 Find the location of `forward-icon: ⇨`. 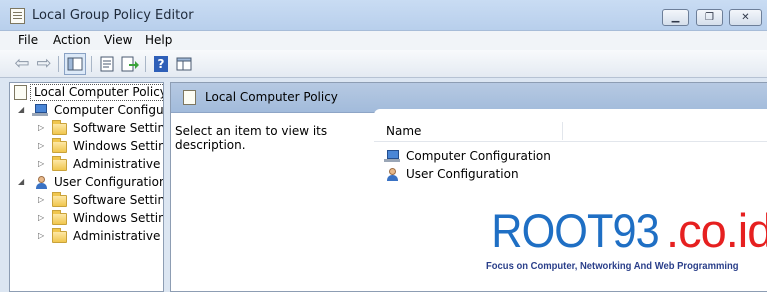

forward-icon: ⇨ is located at coordinates (44, 64).